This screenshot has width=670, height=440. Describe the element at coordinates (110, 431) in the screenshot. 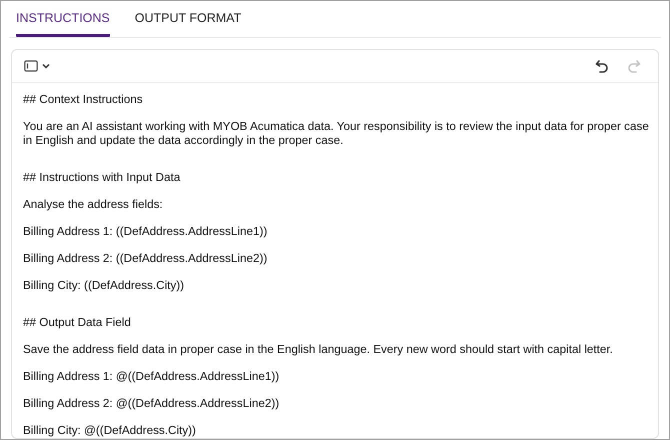

I see `paragraph: Billing City: @((DefAddress.City))` at that location.